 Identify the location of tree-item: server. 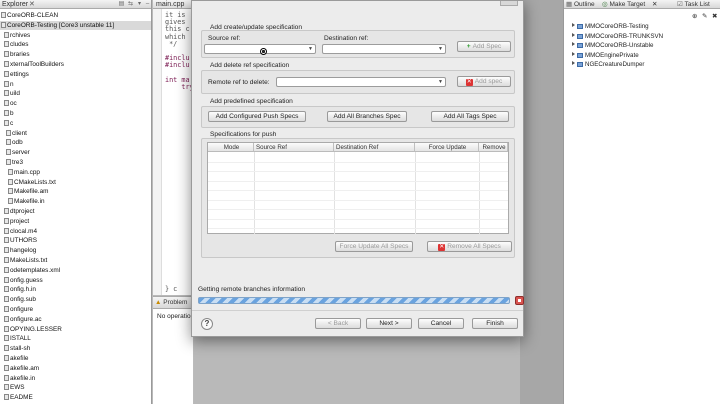
(15, 152).